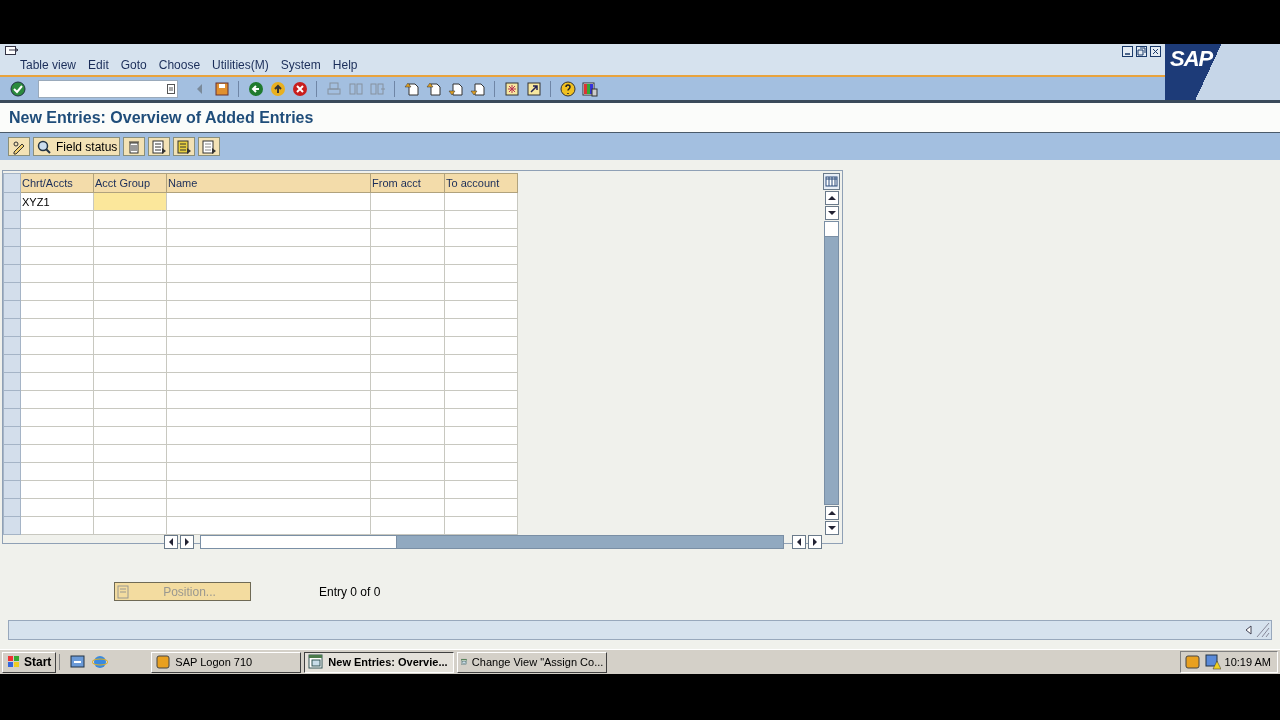 The image size is (1280, 720). Describe the element at coordinates (48, 65) in the screenshot. I see `menu-item: Table view` at that location.